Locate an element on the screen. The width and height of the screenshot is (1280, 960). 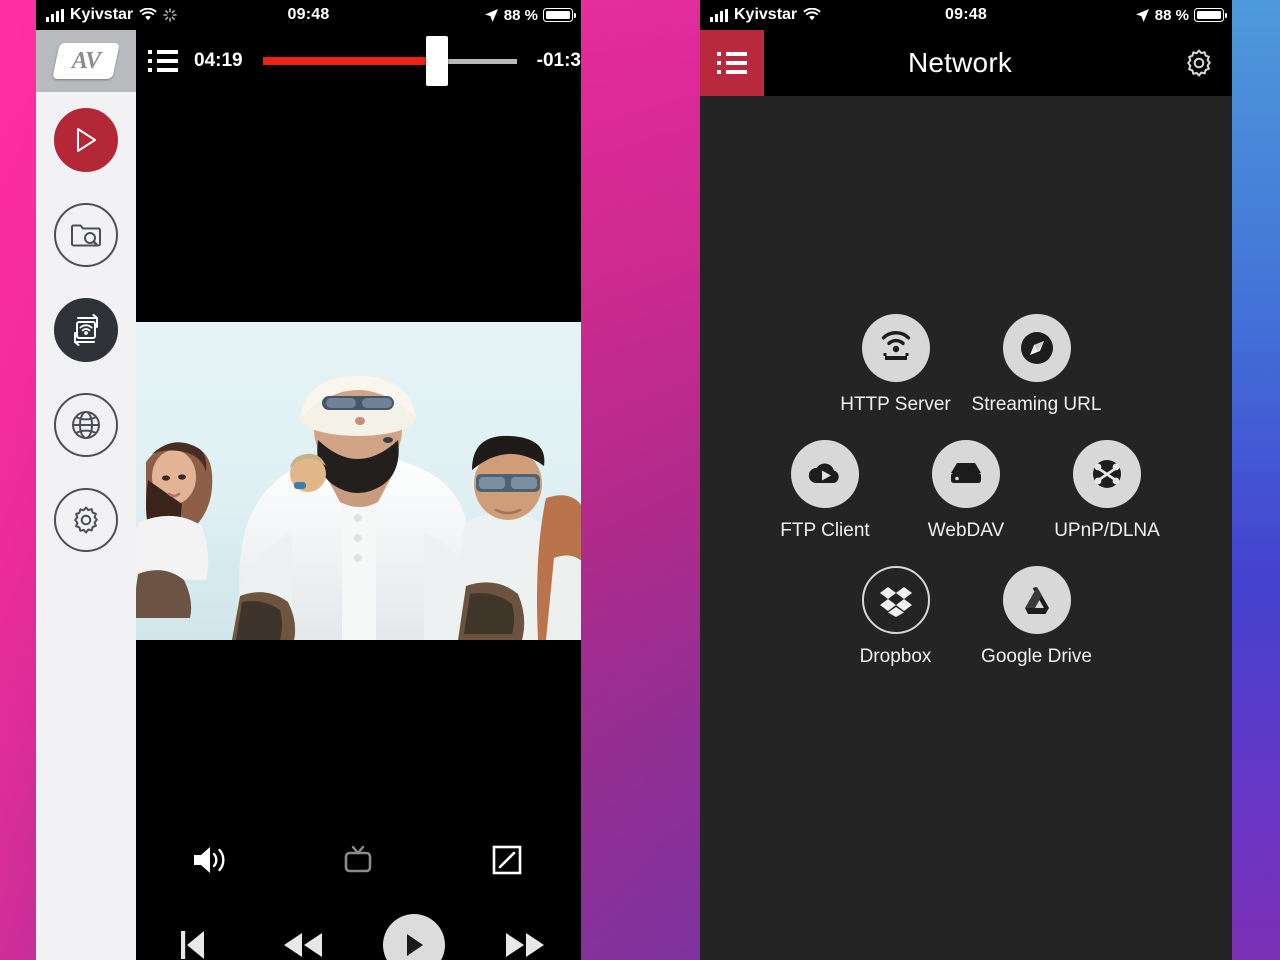
folder-search-icon is located at coordinates (86, 235).